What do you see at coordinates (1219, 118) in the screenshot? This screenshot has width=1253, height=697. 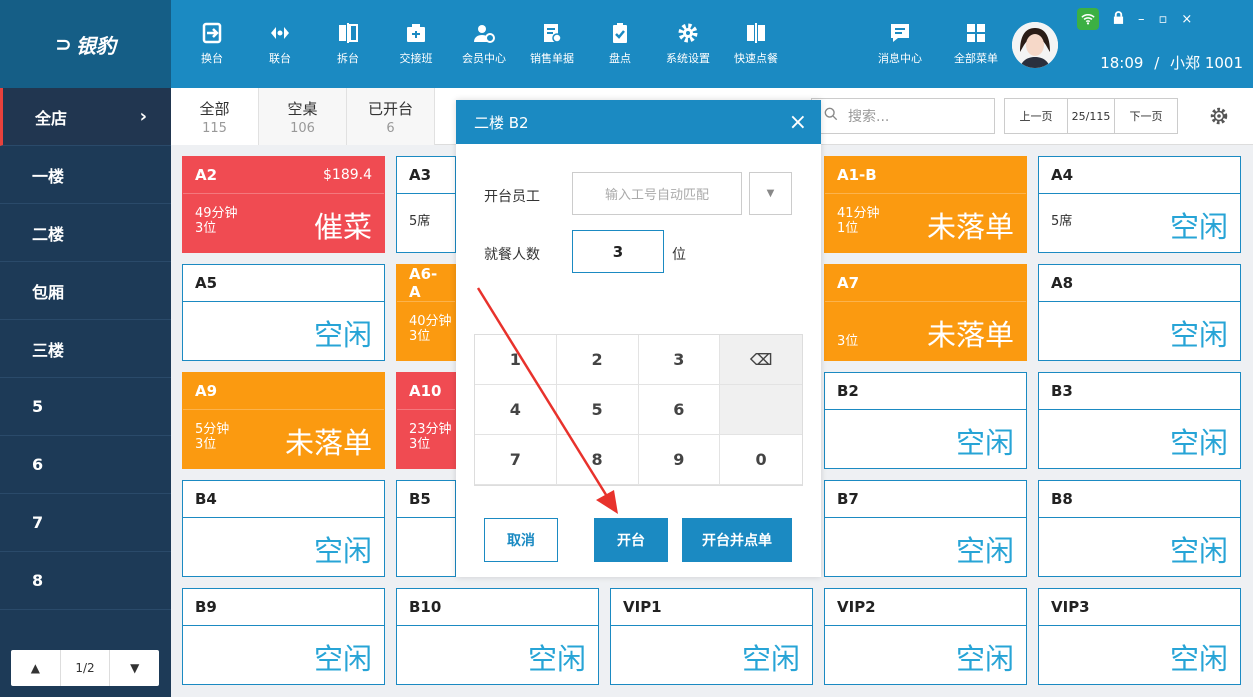 I see `settings-gear-icon` at bounding box center [1219, 118].